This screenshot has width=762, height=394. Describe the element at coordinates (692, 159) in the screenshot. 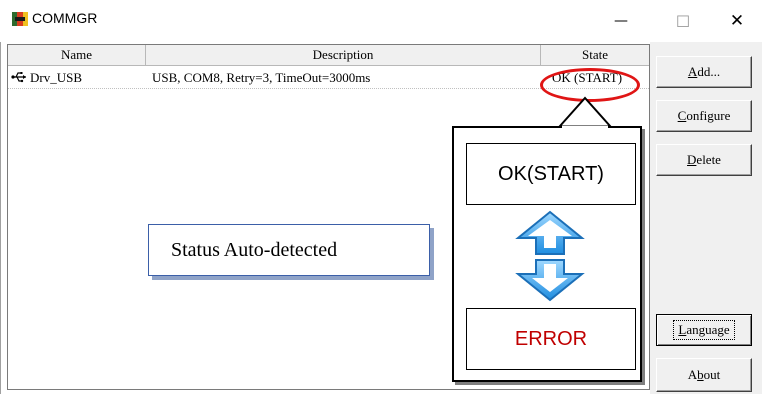

I see `delete-button-mnemonic: D` at that location.